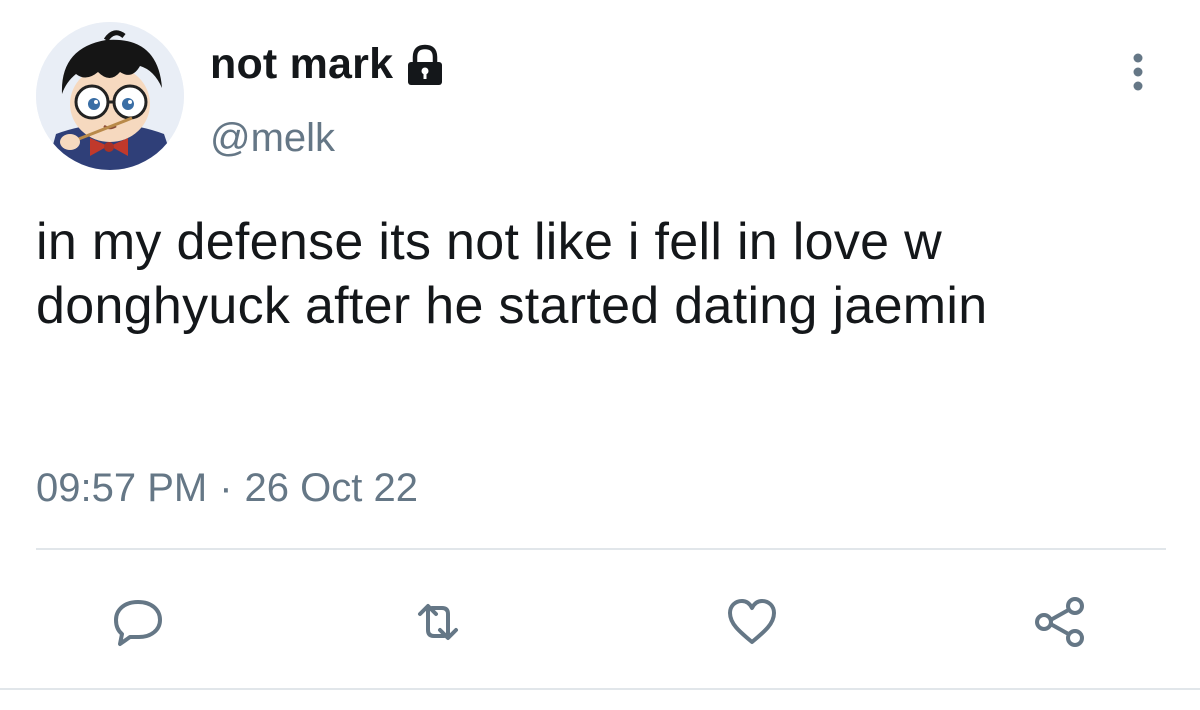 Image resolution: width=1200 pixels, height=710 pixels. I want to click on heart-icon, so click(752, 621).